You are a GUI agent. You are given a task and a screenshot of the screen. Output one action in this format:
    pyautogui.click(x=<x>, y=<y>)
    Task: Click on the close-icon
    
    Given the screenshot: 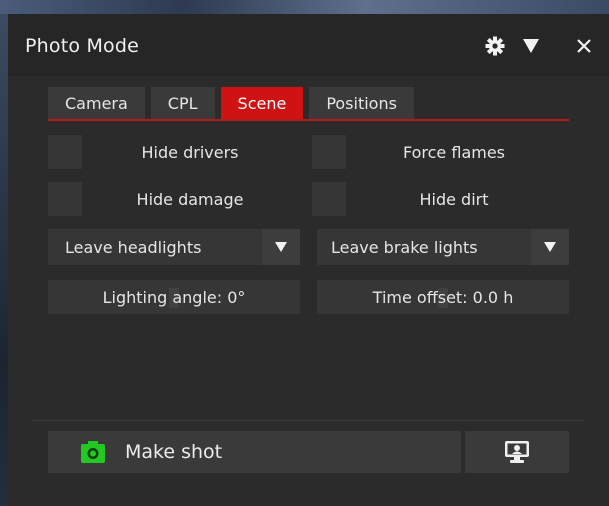 What is the action you would take?
    pyautogui.click(x=584, y=46)
    